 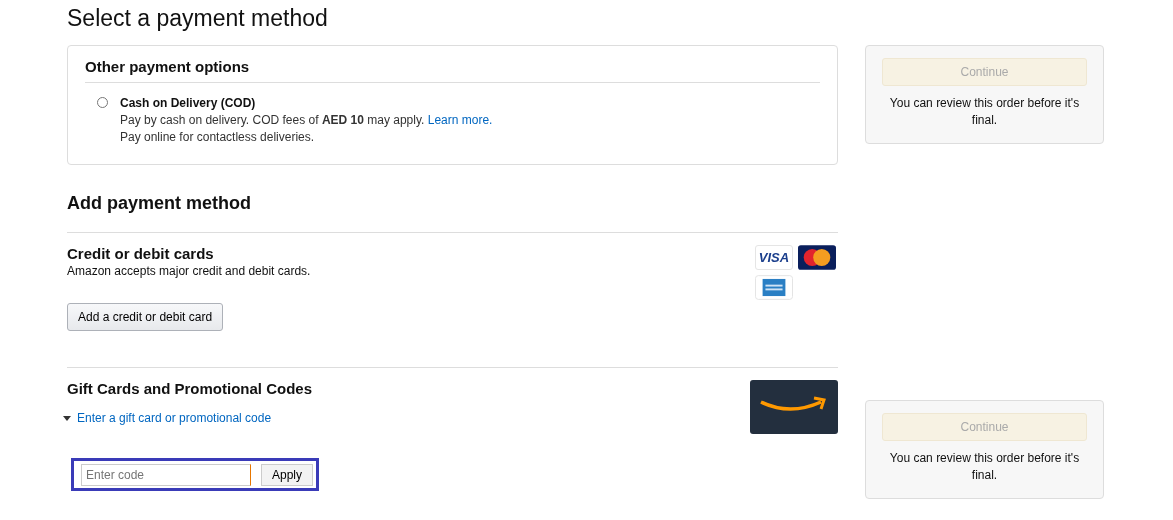 I want to click on gift-card-icon, so click(x=794, y=407).